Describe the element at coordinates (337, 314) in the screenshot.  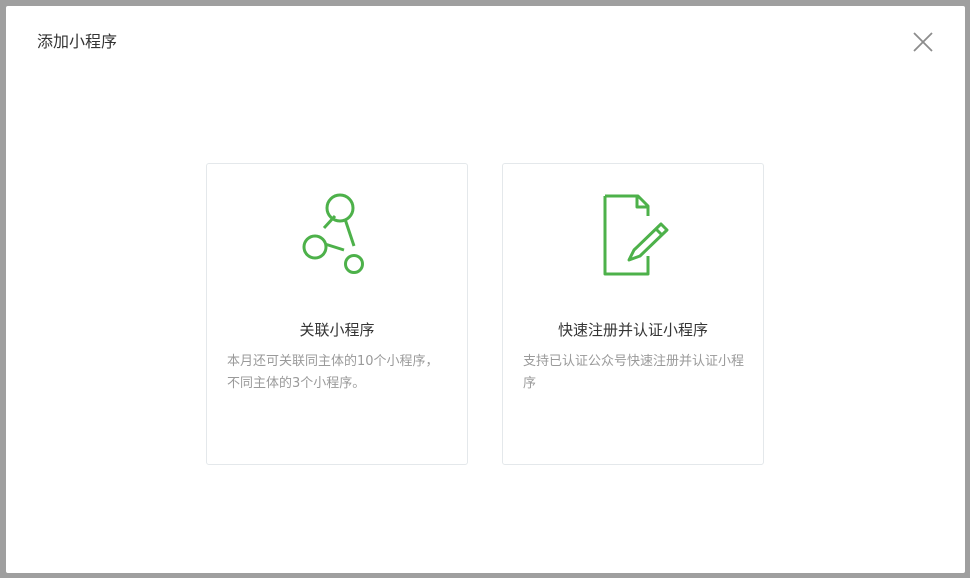
I see `link-mini-program-card: 关联小程序 本月还可关联同主体的10个小程序，不同主体的3个小程序。` at that location.